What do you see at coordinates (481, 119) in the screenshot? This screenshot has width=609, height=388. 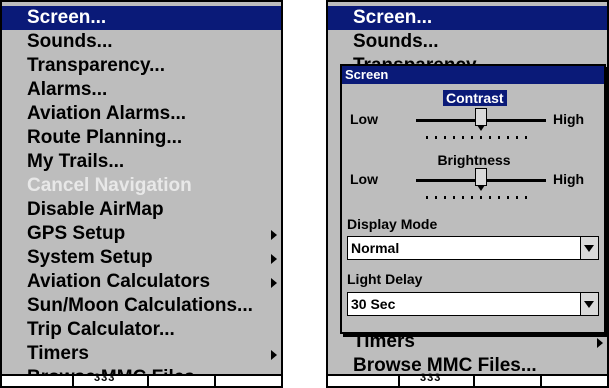 I see `contrast-slider-thumb` at bounding box center [481, 119].